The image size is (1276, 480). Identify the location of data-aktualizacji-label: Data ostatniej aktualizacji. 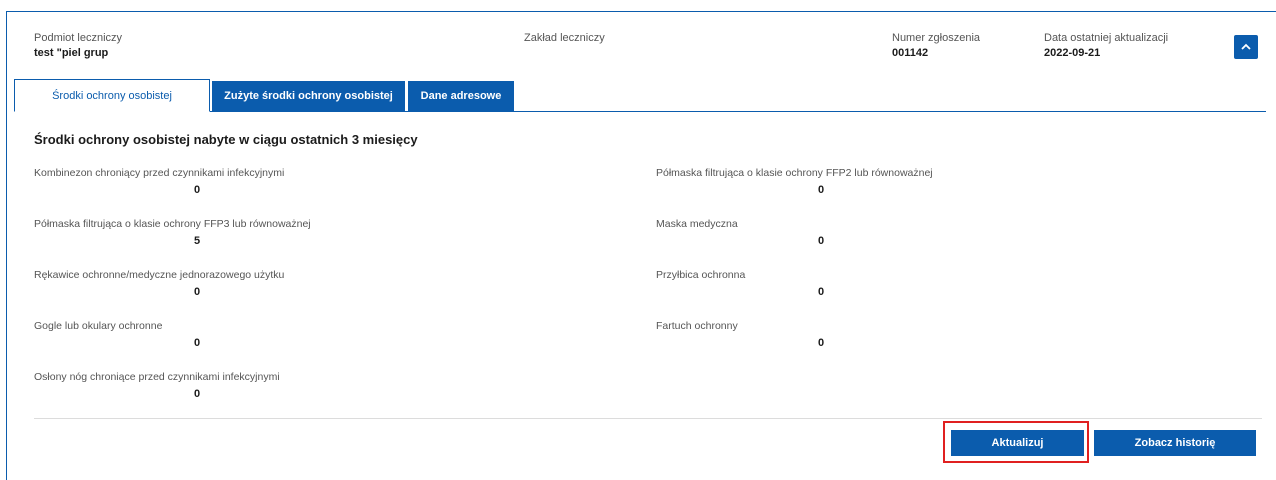
(1106, 38).